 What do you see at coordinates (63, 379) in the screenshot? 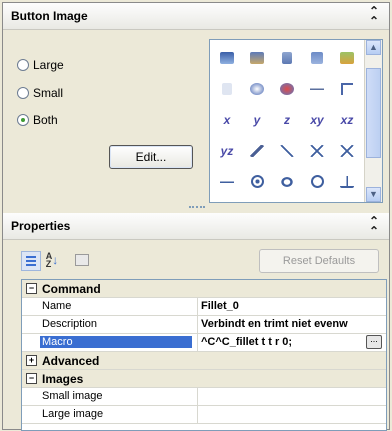
I see `category-label: Images` at bounding box center [63, 379].